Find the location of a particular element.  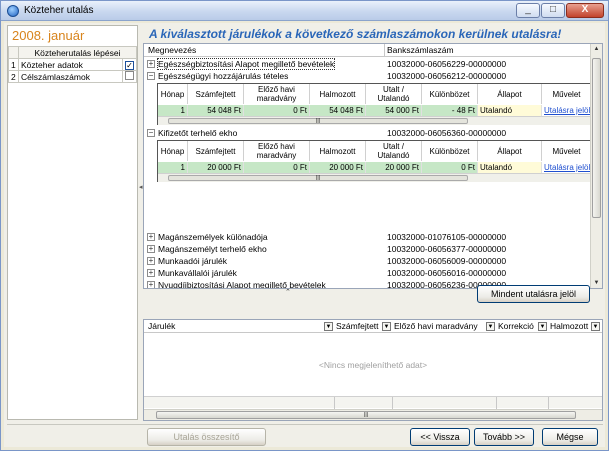

column-header-name: Megnevezés is located at coordinates (172, 50).